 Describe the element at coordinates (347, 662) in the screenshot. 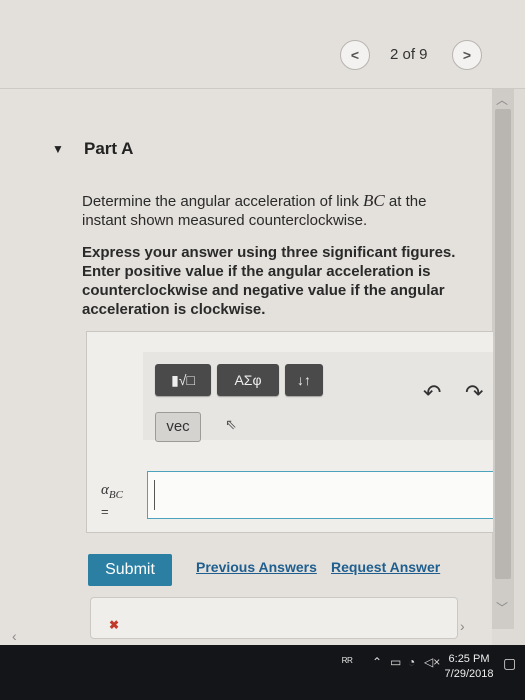

I see `people-icon: ᴿᴿ` at that location.